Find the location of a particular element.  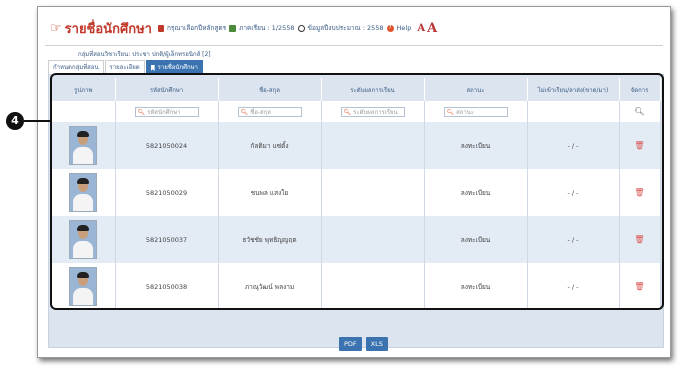

help-link: Help is located at coordinates (404, 28).